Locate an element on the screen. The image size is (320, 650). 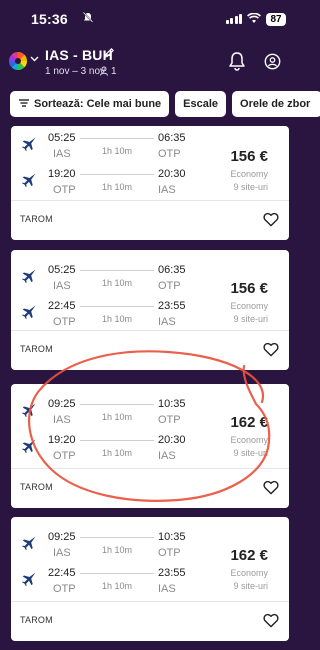
cellular-signal-icon is located at coordinates (233, 19).